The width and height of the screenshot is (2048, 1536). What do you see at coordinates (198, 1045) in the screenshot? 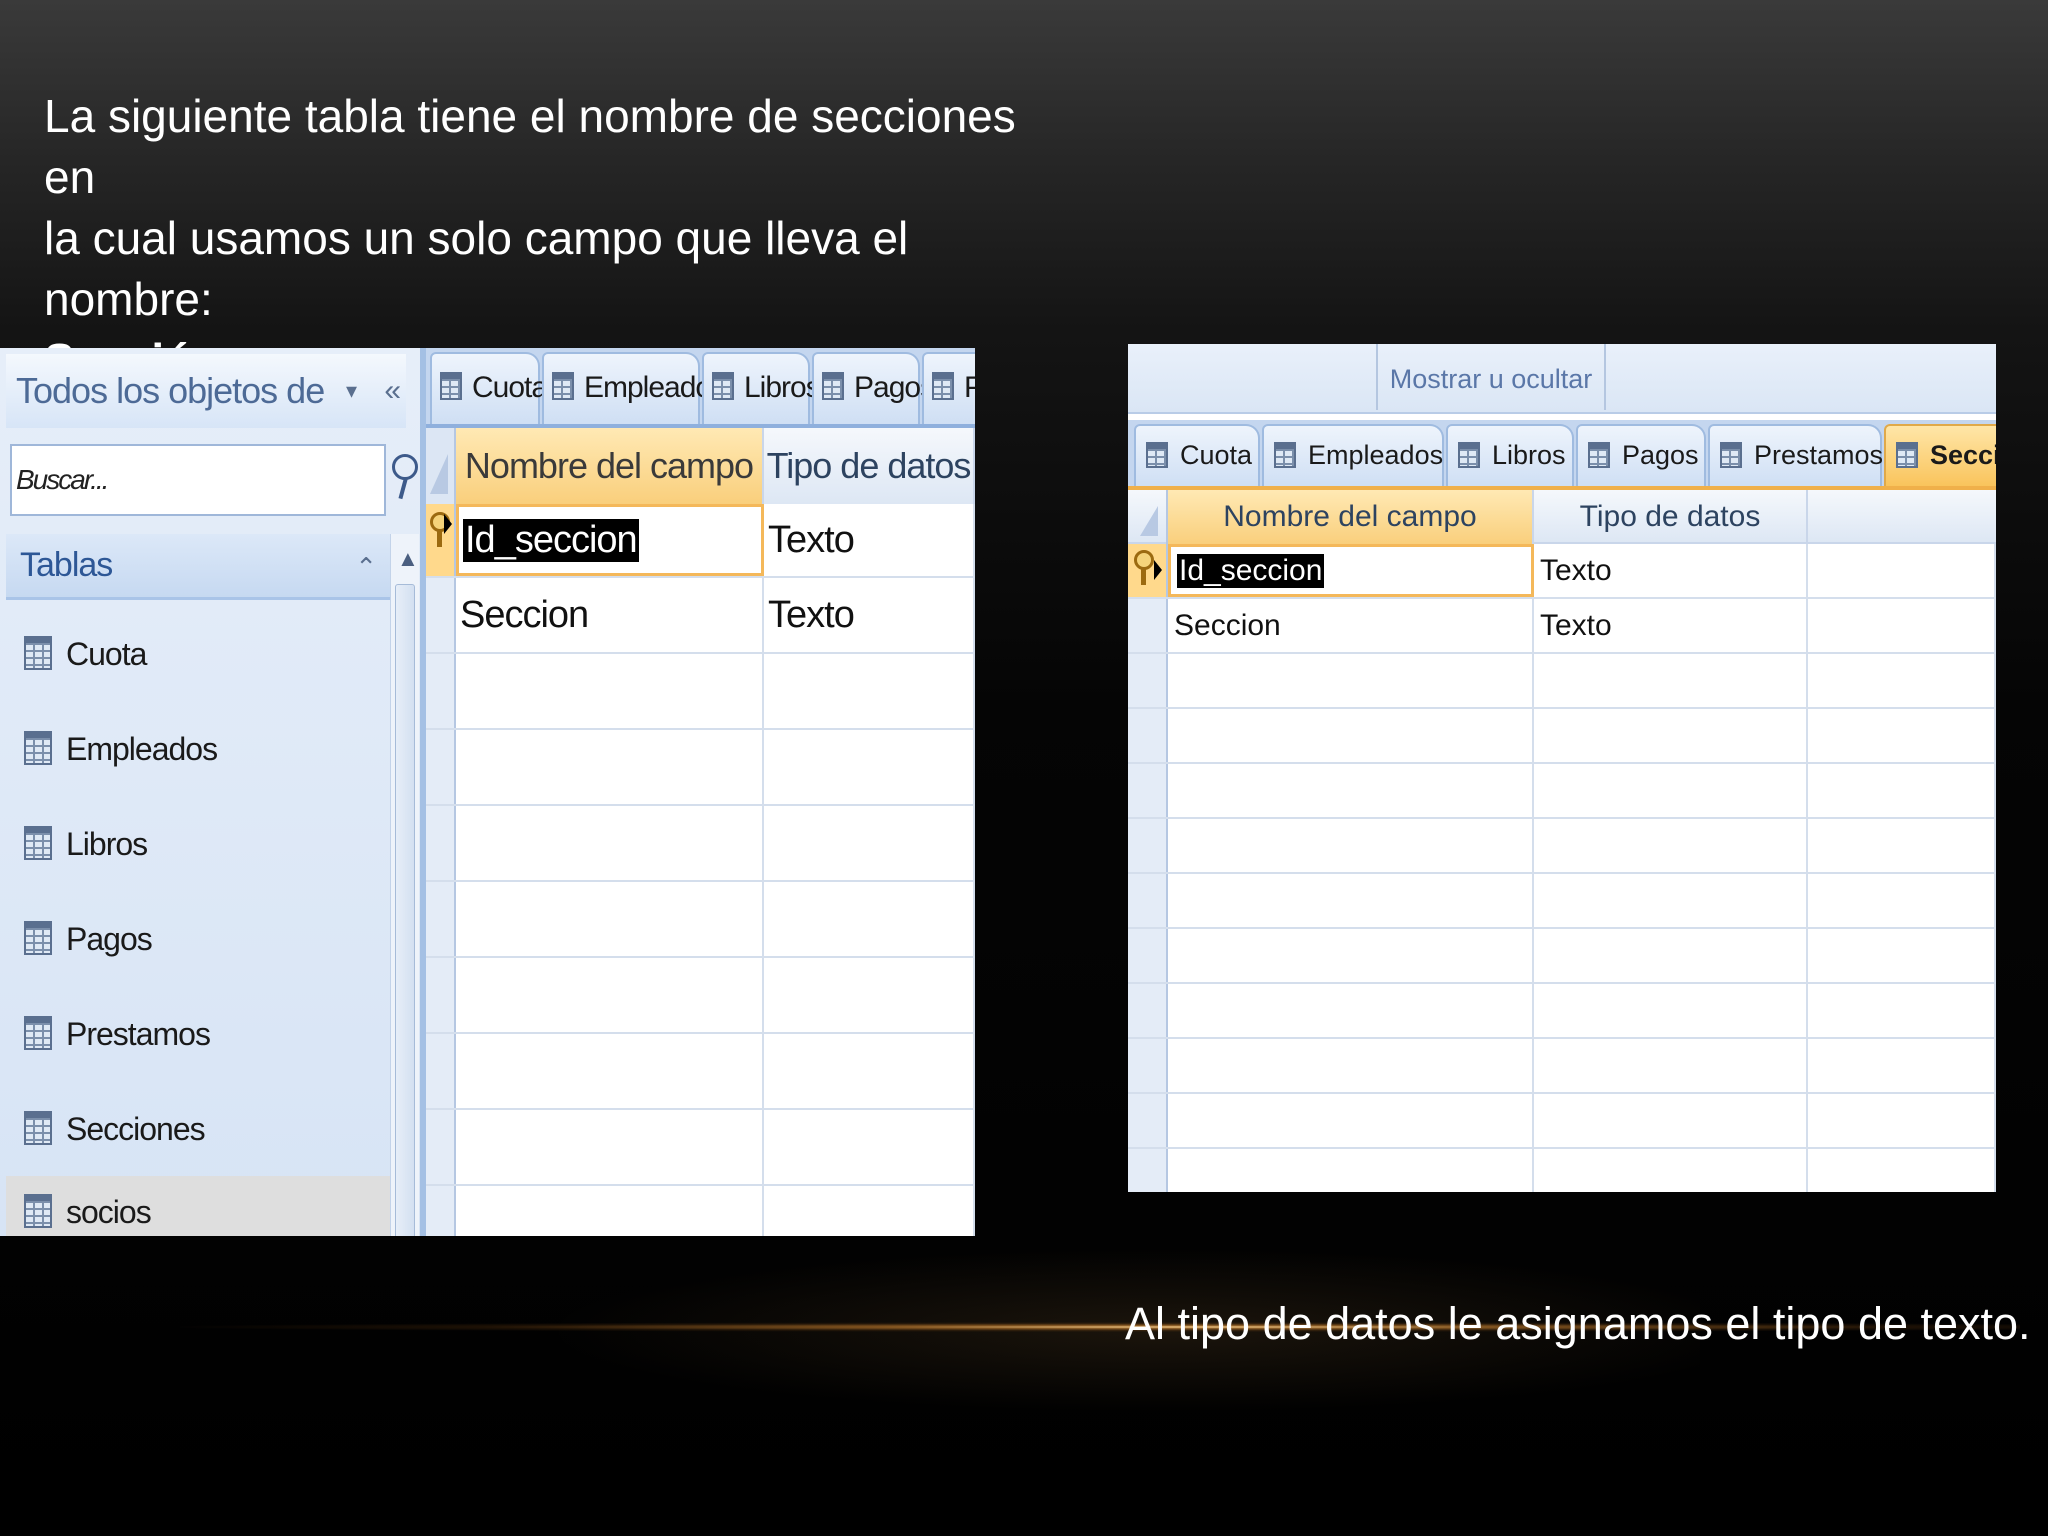
I see `nav-item-prestamos: Prestamos` at bounding box center [198, 1045].